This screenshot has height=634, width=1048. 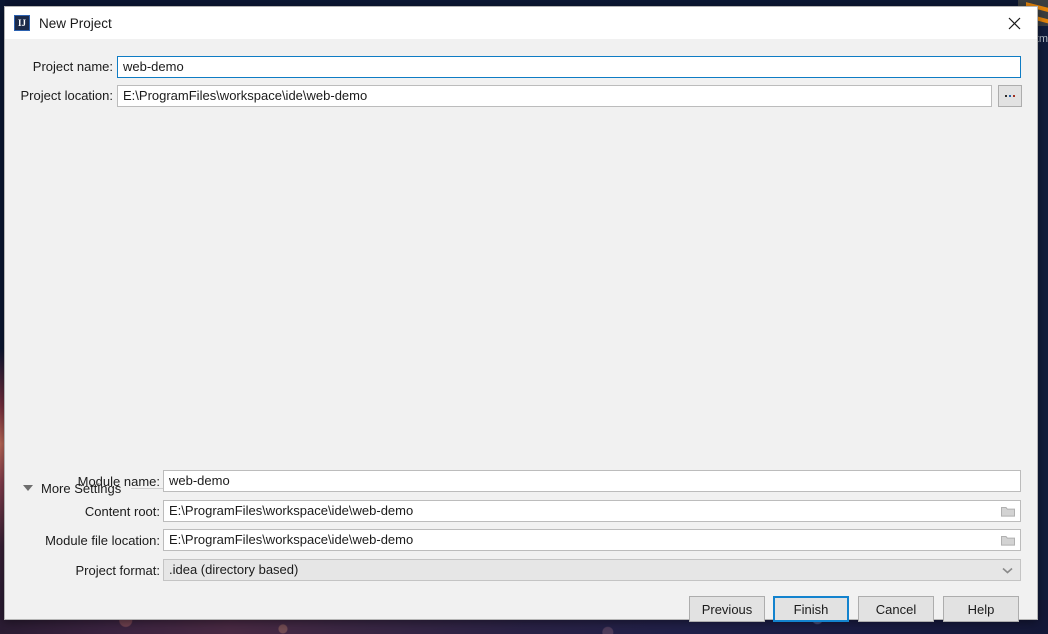 What do you see at coordinates (592, 481) in the screenshot?
I see `module-name-input: web-demo` at bounding box center [592, 481].